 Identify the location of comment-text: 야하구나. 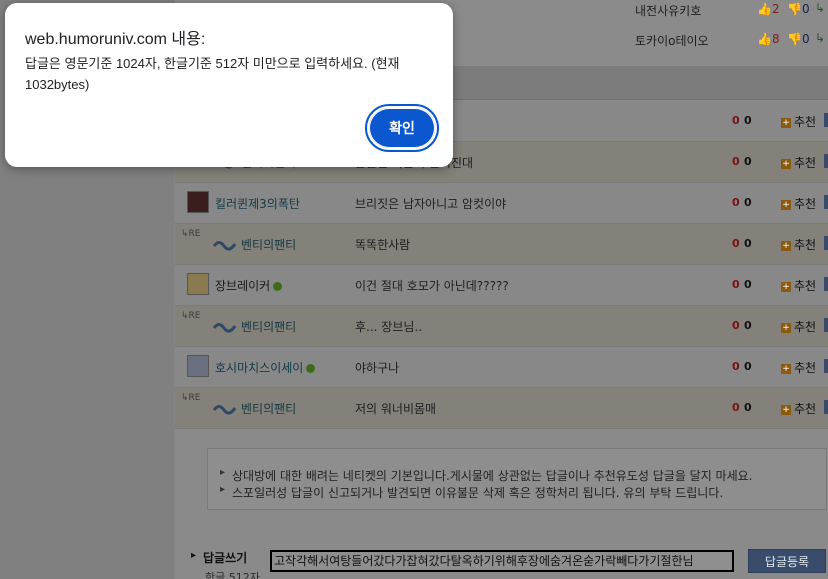
(377, 368).